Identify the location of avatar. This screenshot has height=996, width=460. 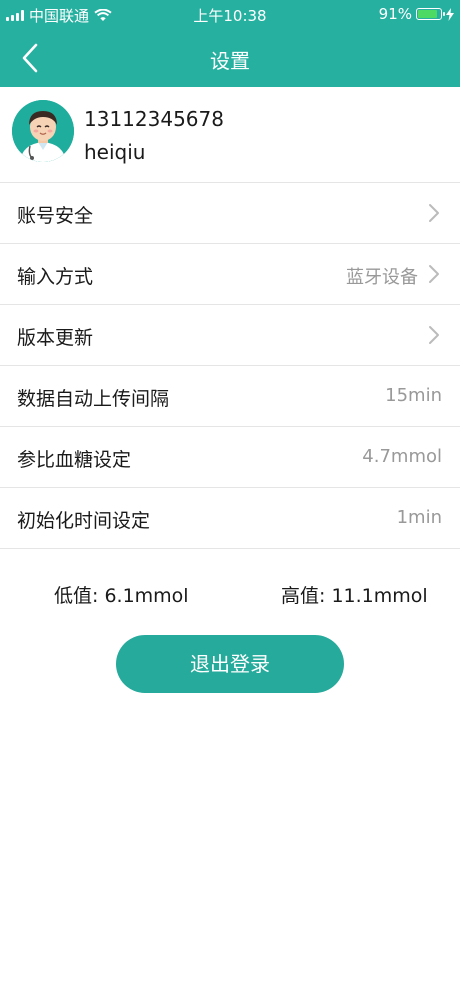
(43, 131).